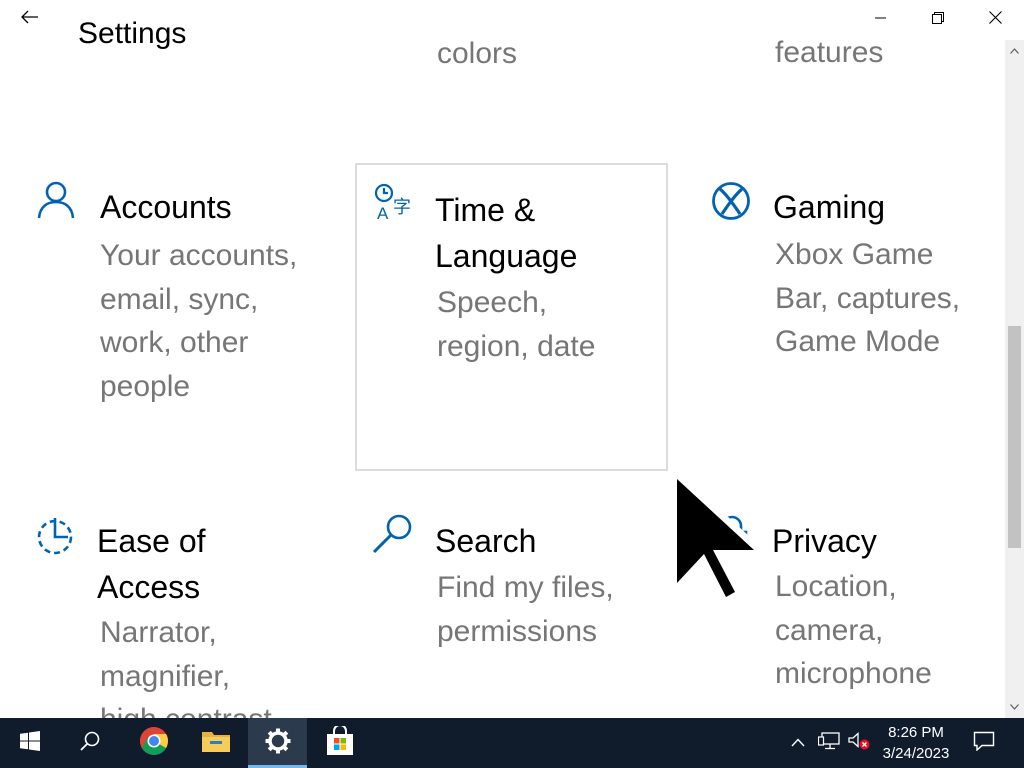 The image size is (1024, 768). I want to click on restore-icon, so click(938, 20).